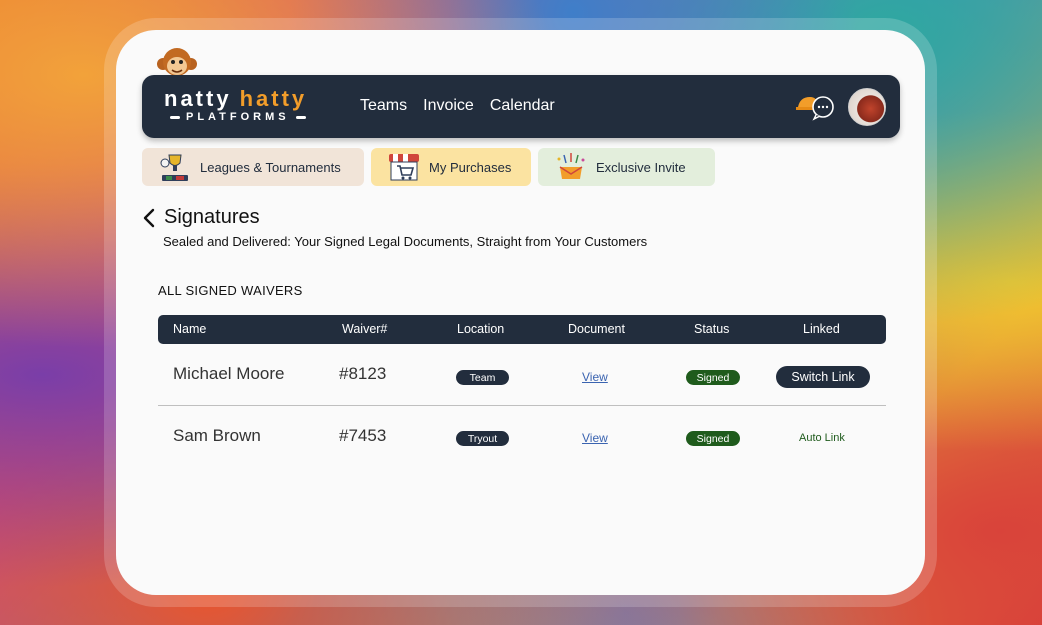 This screenshot has height=625, width=1042. What do you see at coordinates (235, 99) in the screenshot?
I see `brand-logo: natty hatty` at bounding box center [235, 99].